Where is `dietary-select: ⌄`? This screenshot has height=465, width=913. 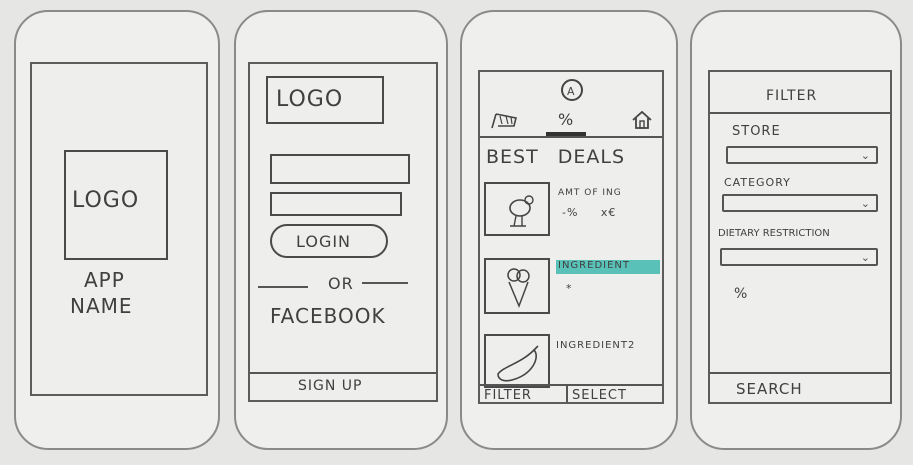
dietary-select: ⌄ is located at coordinates (799, 257).